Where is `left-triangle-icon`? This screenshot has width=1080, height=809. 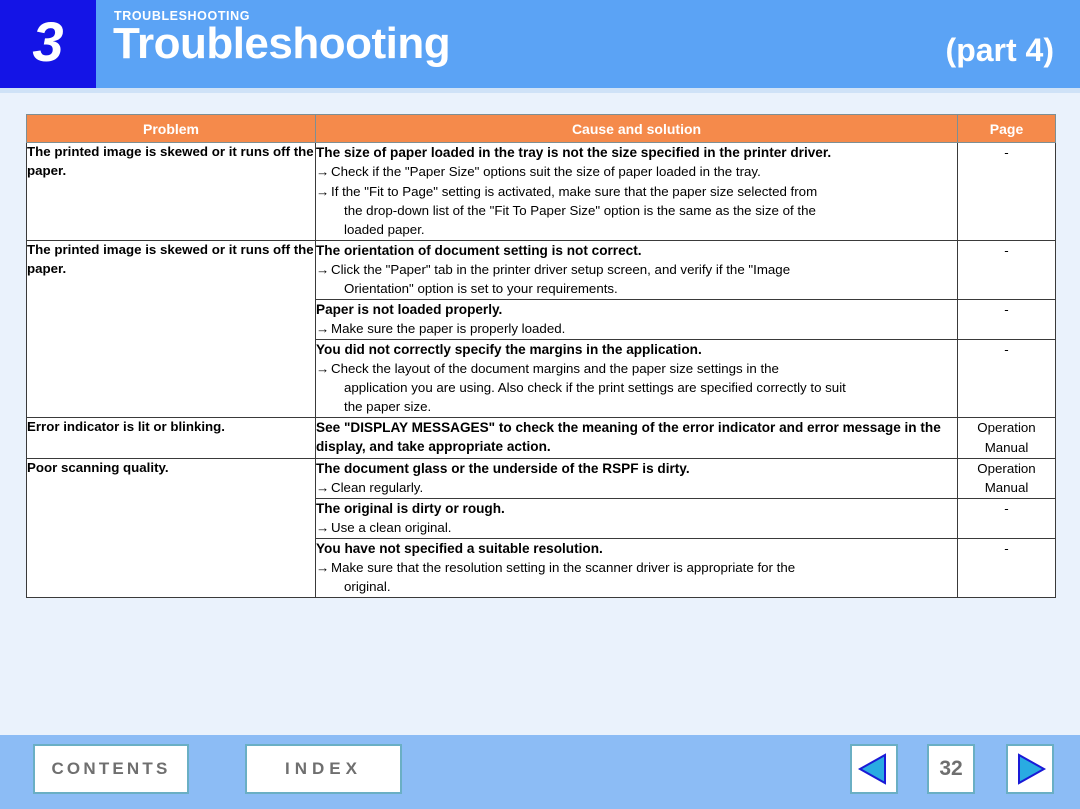 left-triangle-icon is located at coordinates (871, 769).